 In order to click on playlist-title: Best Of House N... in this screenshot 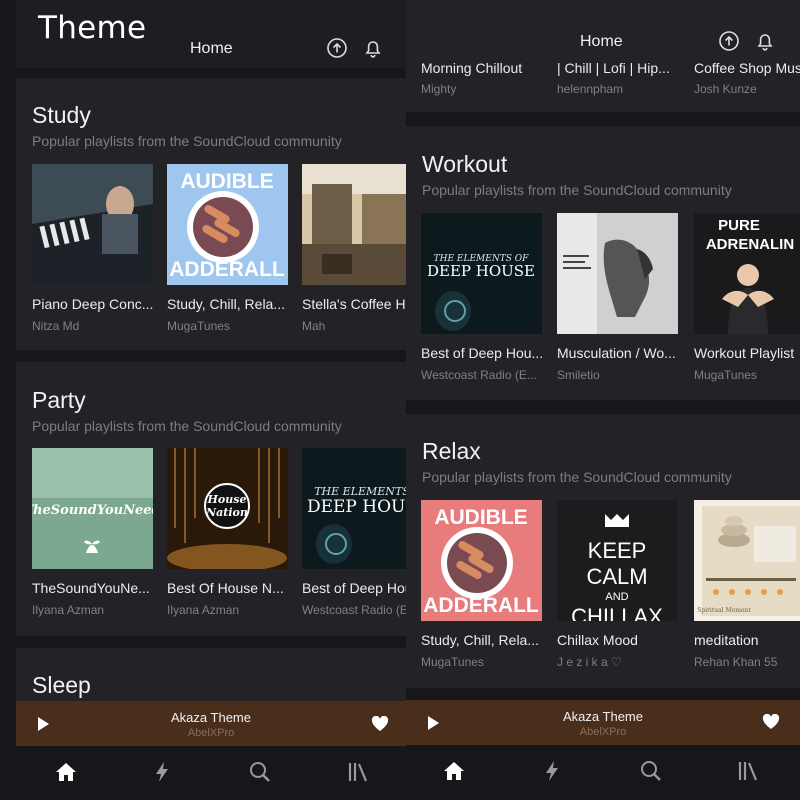, I will do `click(225, 588)`.